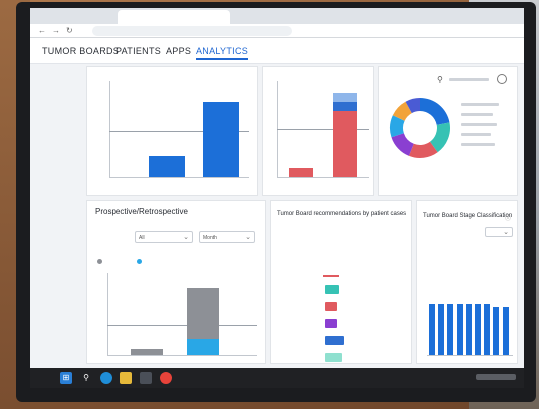 The width and height of the screenshot is (539, 409). I want to click on info-icon: ⓘ, so click(508, 217).